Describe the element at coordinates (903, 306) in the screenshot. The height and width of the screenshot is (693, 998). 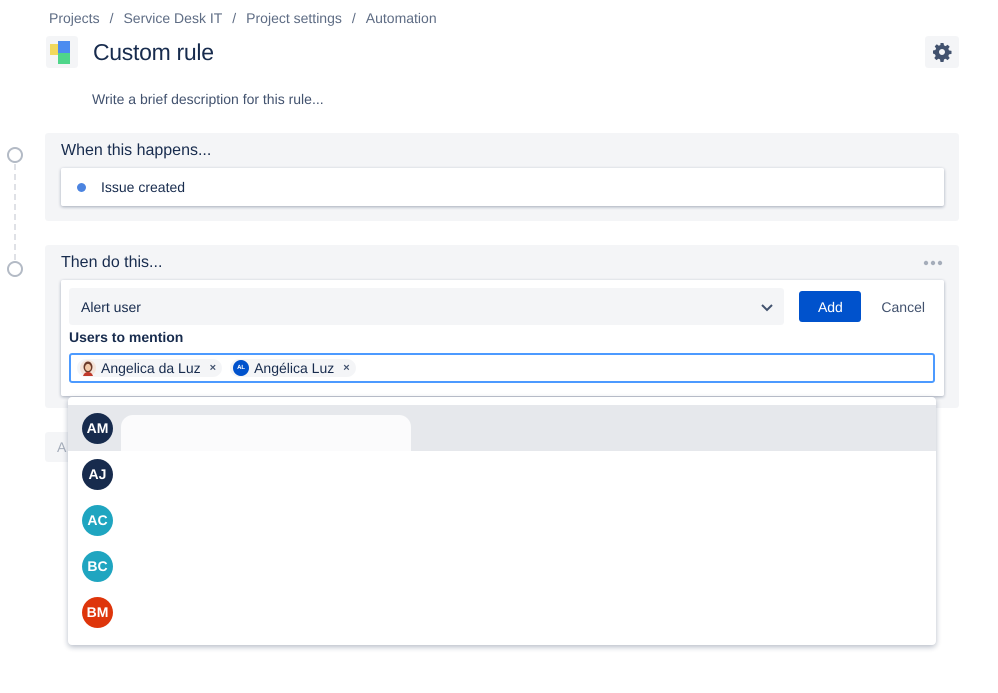
I see `cancel-button: Cancel` at that location.